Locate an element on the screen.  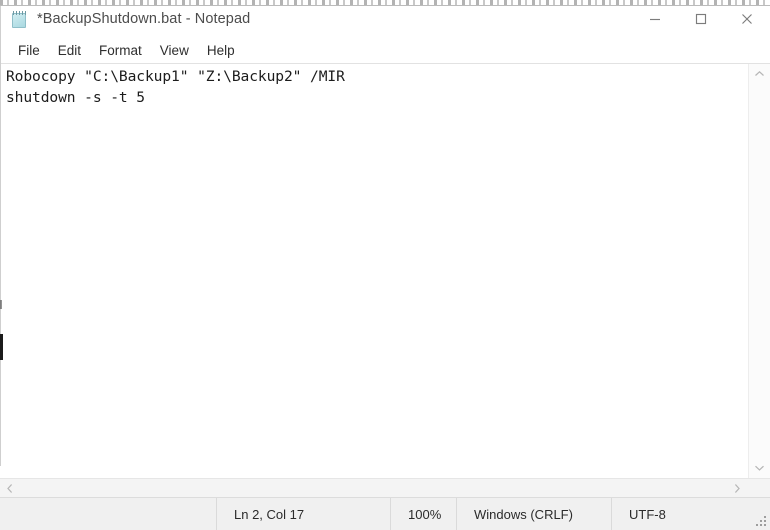
status-line-ending: Windows (CRLF) is located at coordinates (533, 514).